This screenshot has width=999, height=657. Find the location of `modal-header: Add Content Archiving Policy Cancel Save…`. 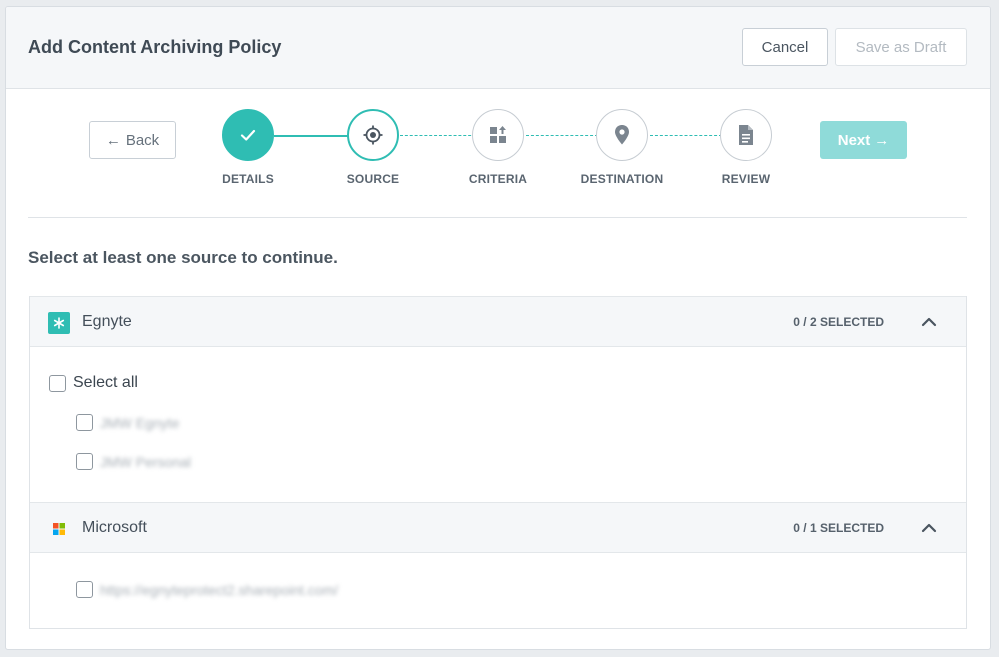

modal-header: Add Content Archiving Policy Cancel Save… is located at coordinates (498, 48).